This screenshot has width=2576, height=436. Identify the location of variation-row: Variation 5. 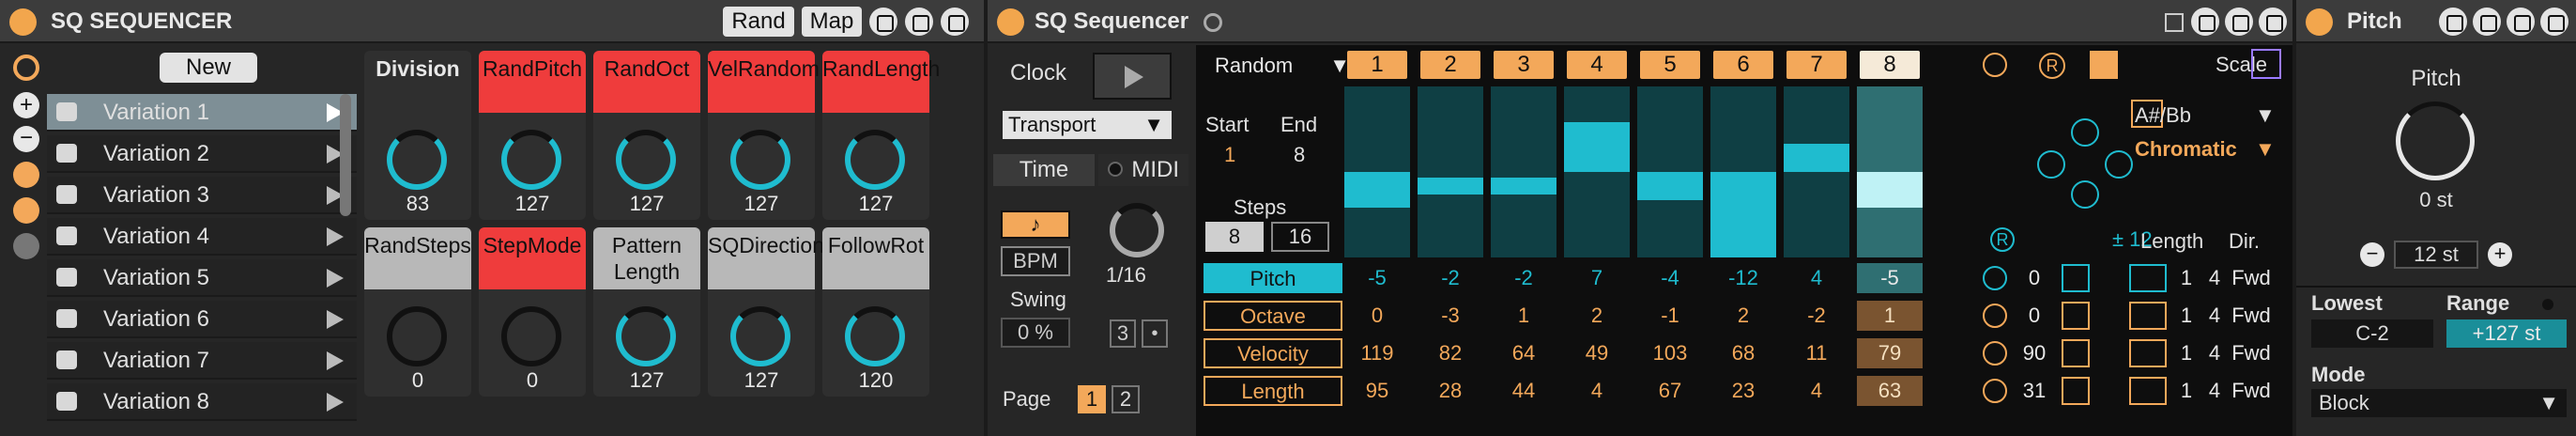
(202, 278).